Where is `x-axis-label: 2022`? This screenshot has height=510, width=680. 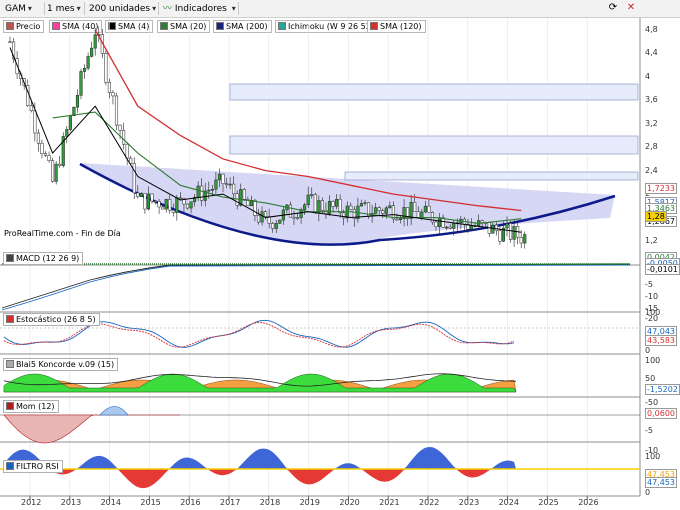
x-axis-label: 2022 is located at coordinates (429, 502).